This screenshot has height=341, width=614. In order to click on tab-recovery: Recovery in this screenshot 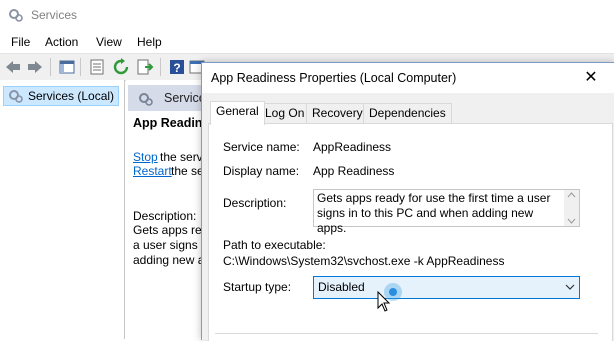, I will do `click(337, 113)`.